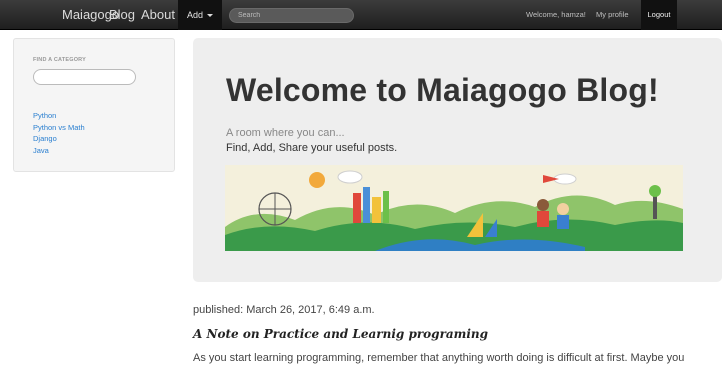  What do you see at coordinates (442, 90) in the screenshot?
I see `hero-title: Welcome to Maiagogo Blog!` at bounding box center [442, 90].